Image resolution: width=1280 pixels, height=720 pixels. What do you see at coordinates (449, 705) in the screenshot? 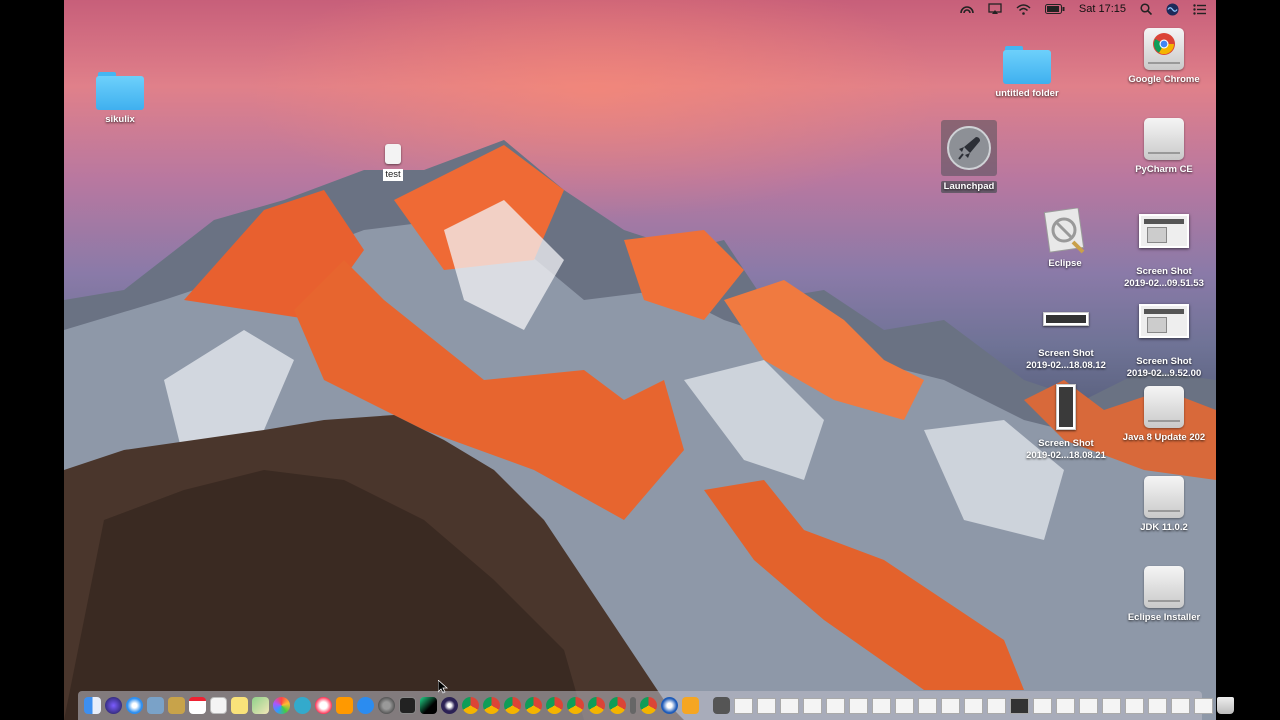
I see `eclipse-icon` at bounding box center [449, 705].